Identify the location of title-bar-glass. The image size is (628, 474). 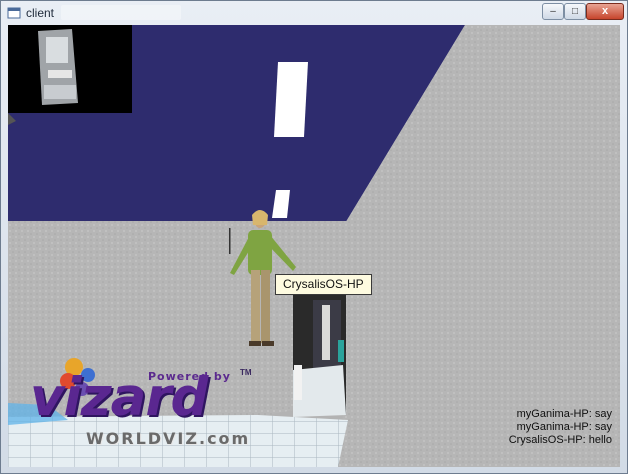
(121, 12).